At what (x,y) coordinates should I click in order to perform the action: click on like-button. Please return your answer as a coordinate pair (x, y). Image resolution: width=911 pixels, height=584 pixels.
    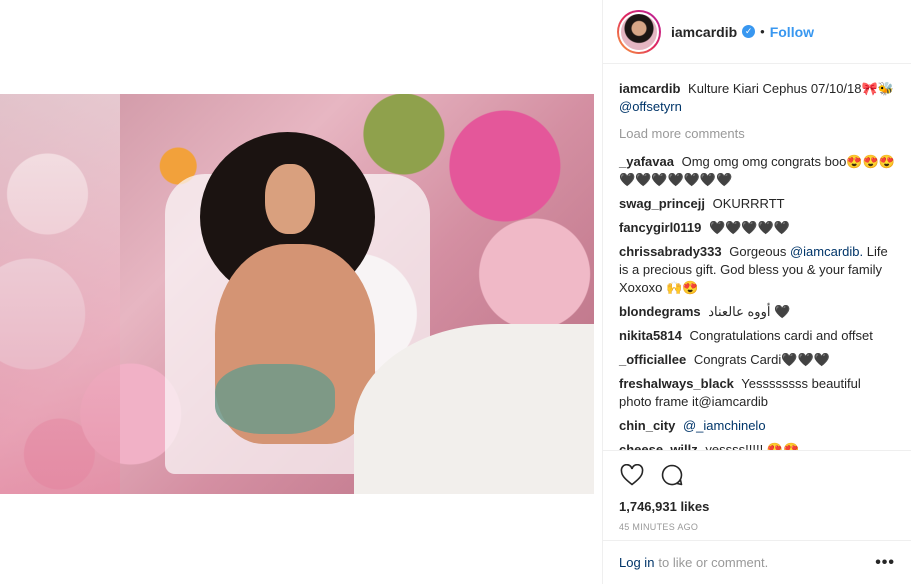
    Looking at the image, I should click on (632, 475).